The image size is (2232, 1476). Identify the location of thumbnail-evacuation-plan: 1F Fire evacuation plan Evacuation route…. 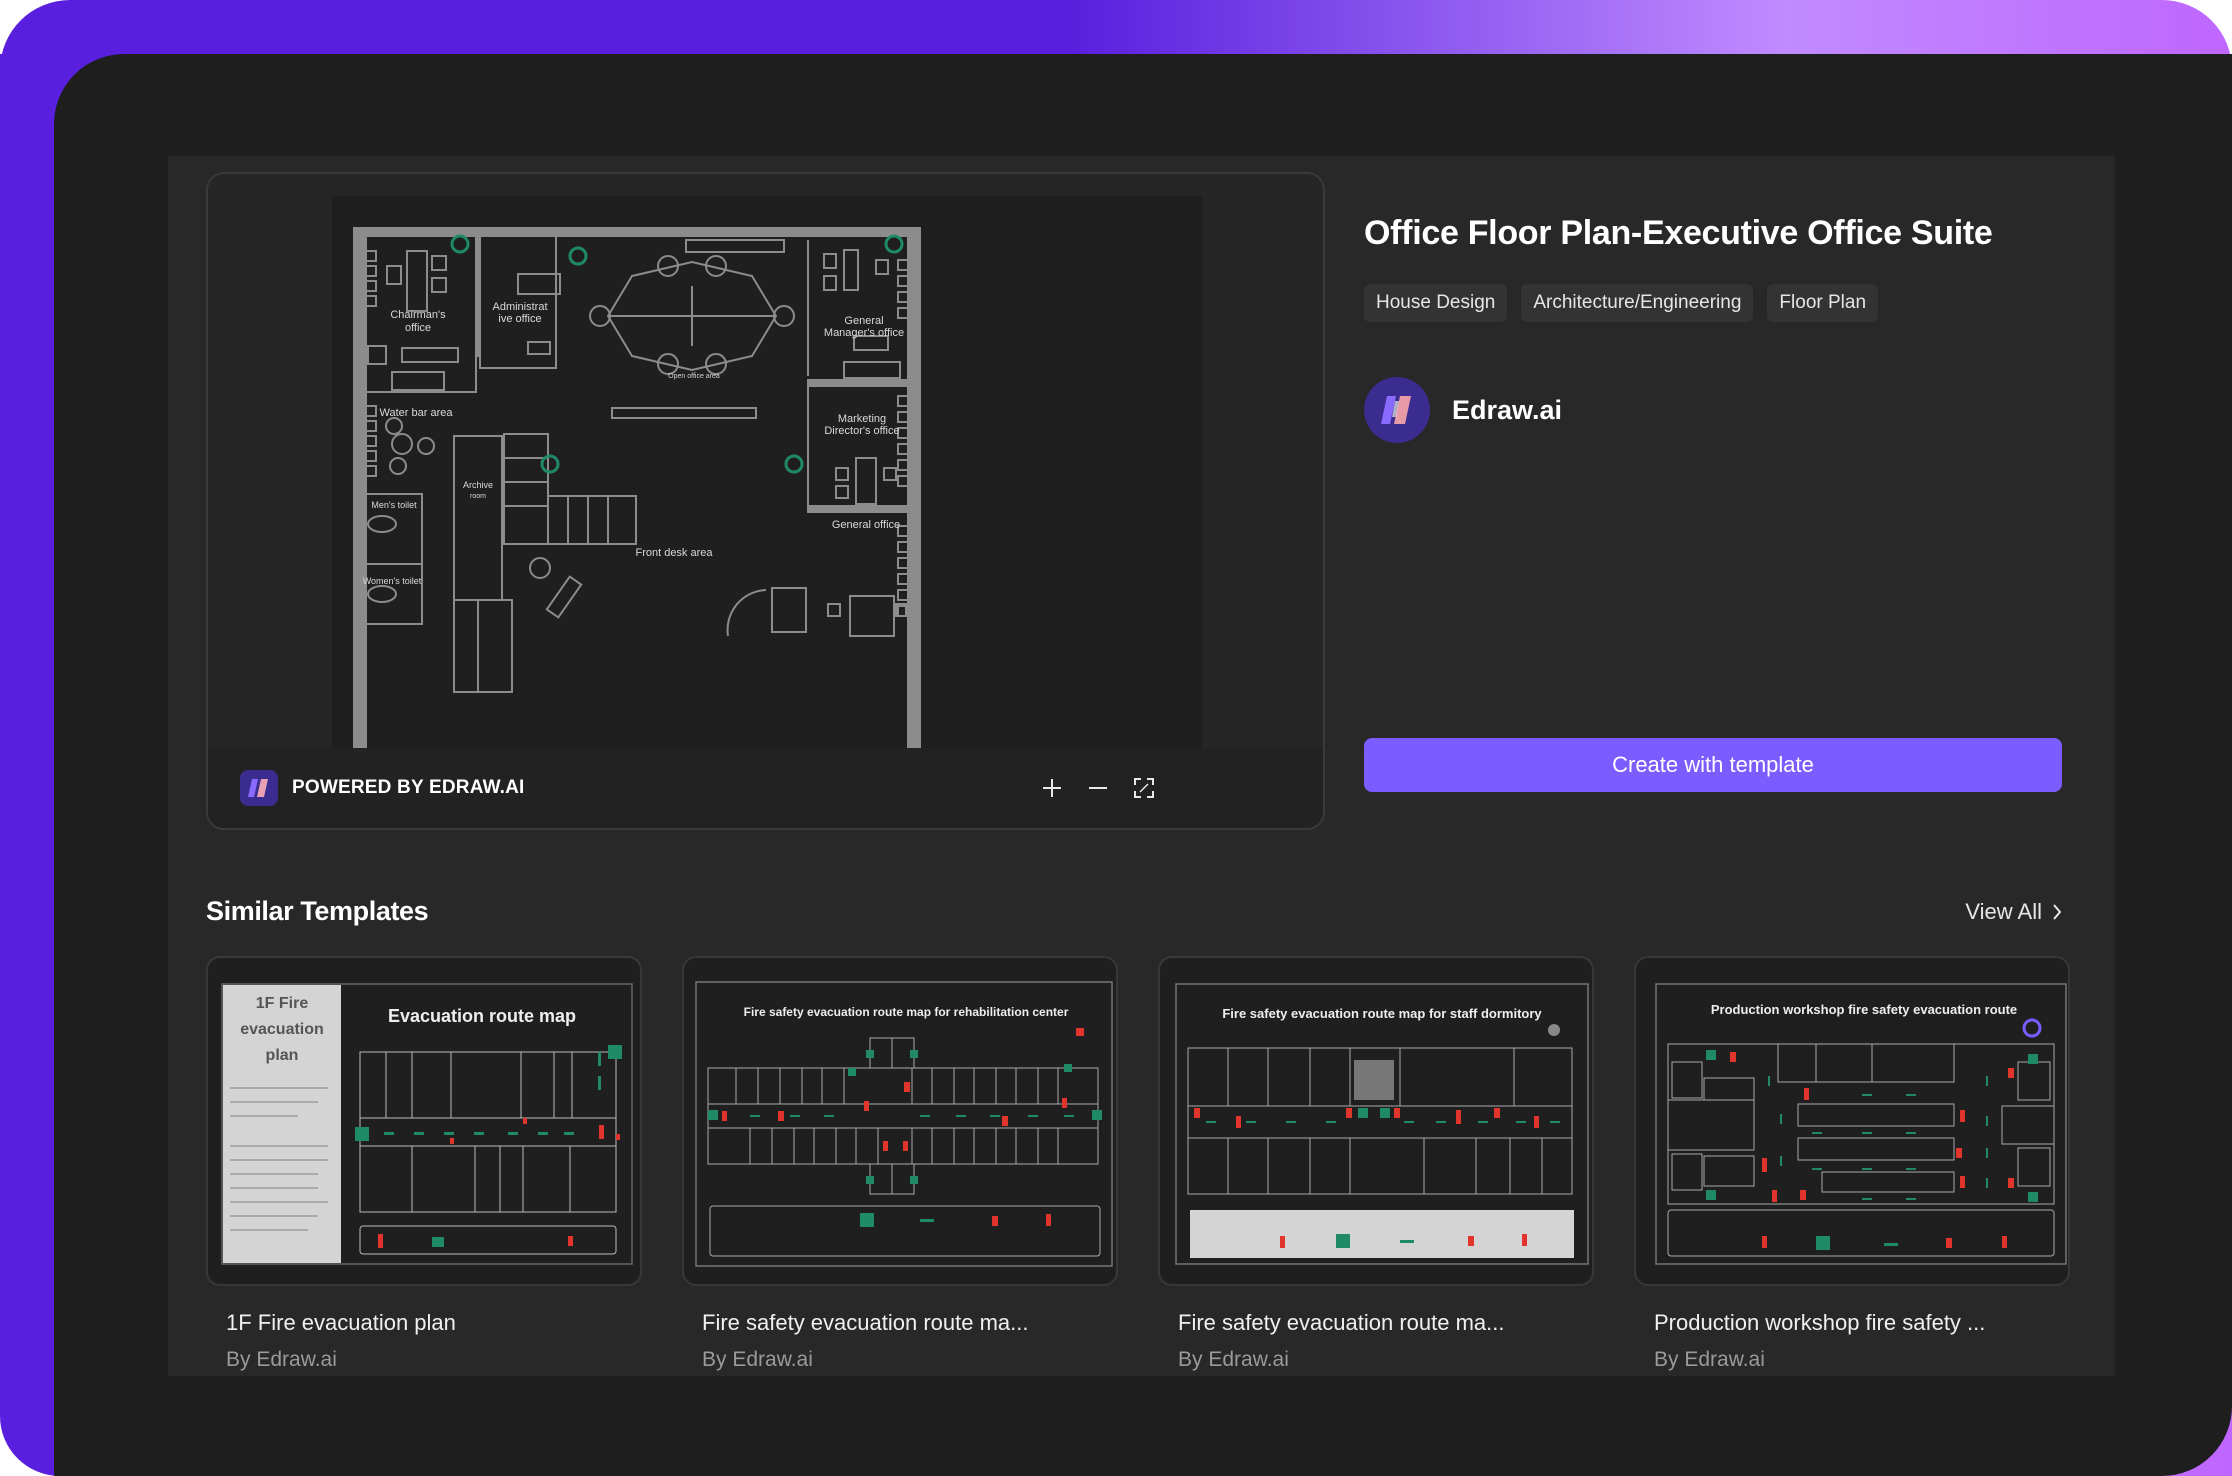
(427, 1124).